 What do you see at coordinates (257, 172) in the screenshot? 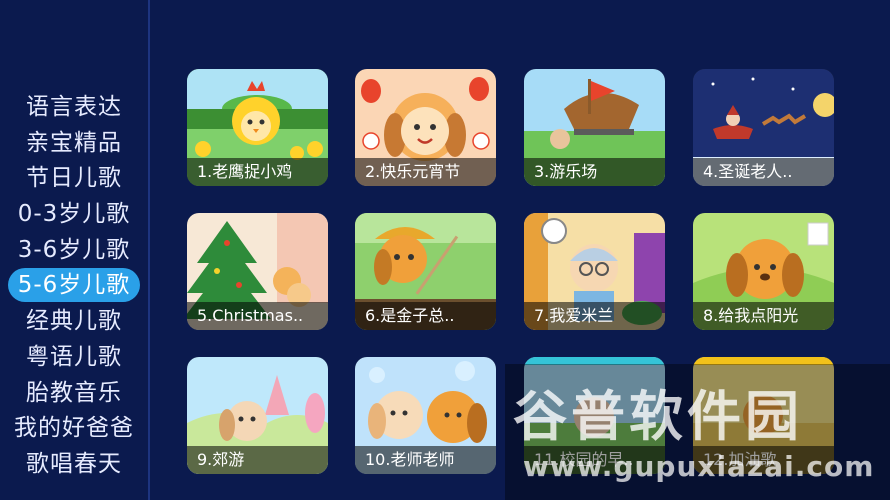
I see `song-title: 1.老鹰捉小鸡` at bounding box center [257, 172].